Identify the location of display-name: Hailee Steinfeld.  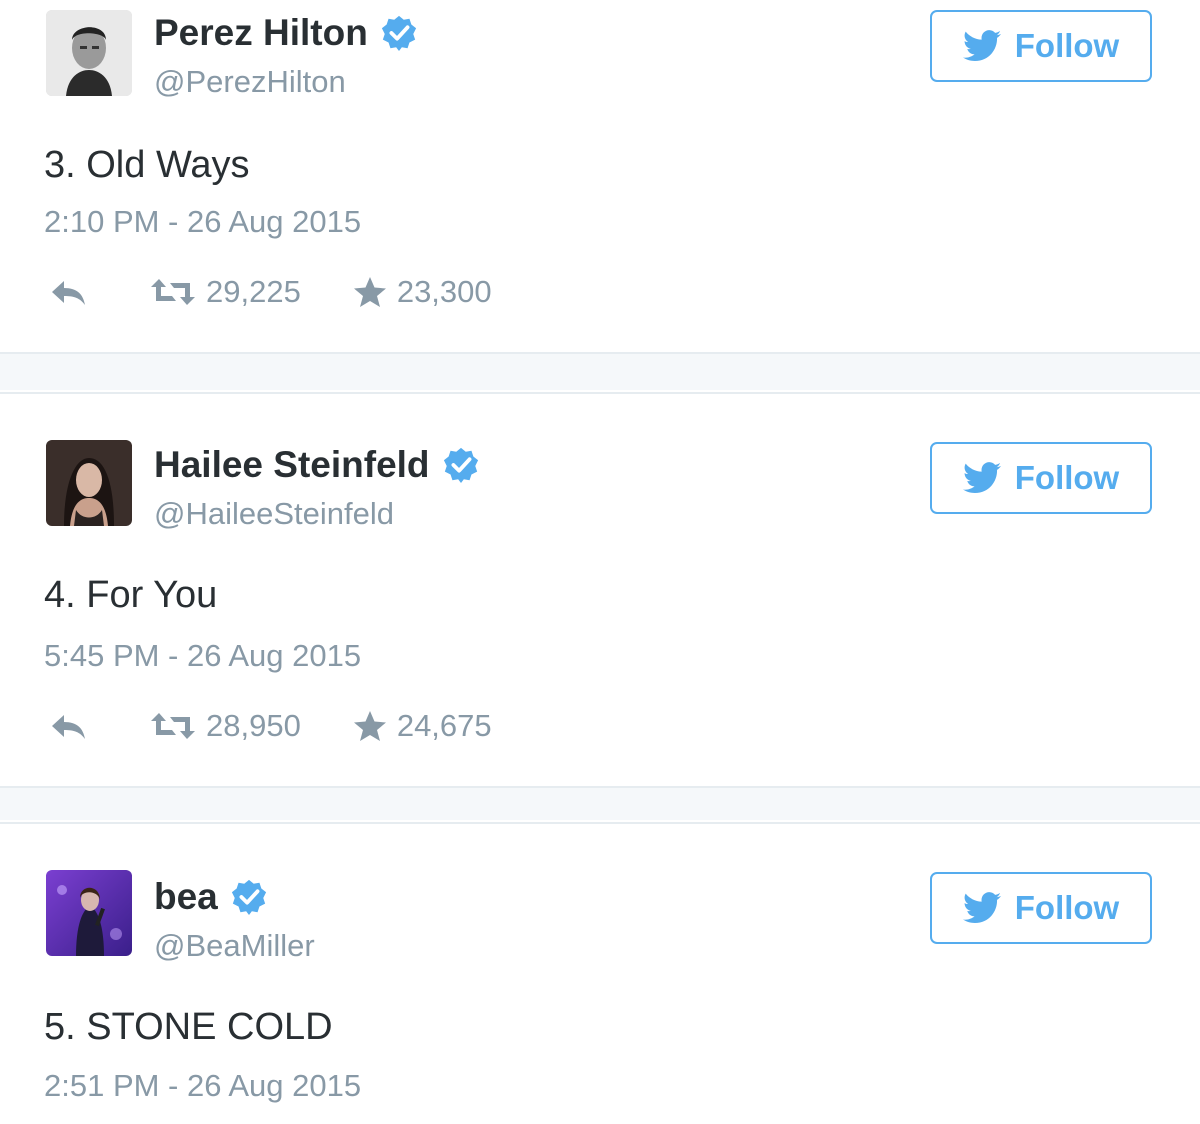
(317, 465).